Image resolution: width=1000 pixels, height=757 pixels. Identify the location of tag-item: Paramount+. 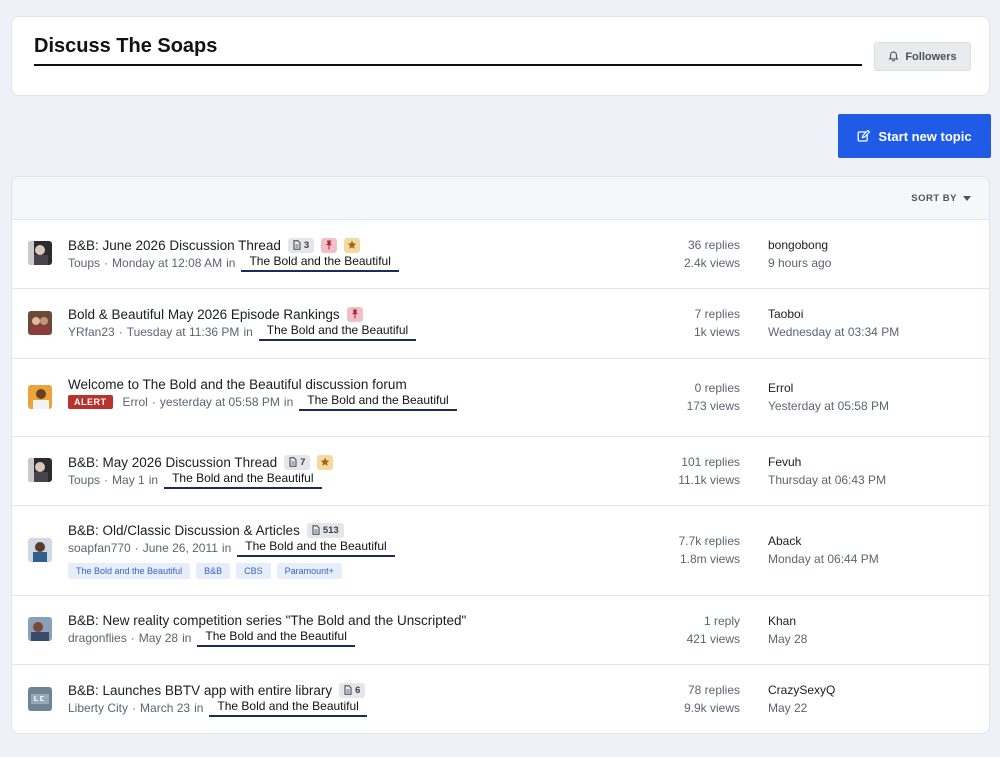
(309, 571).